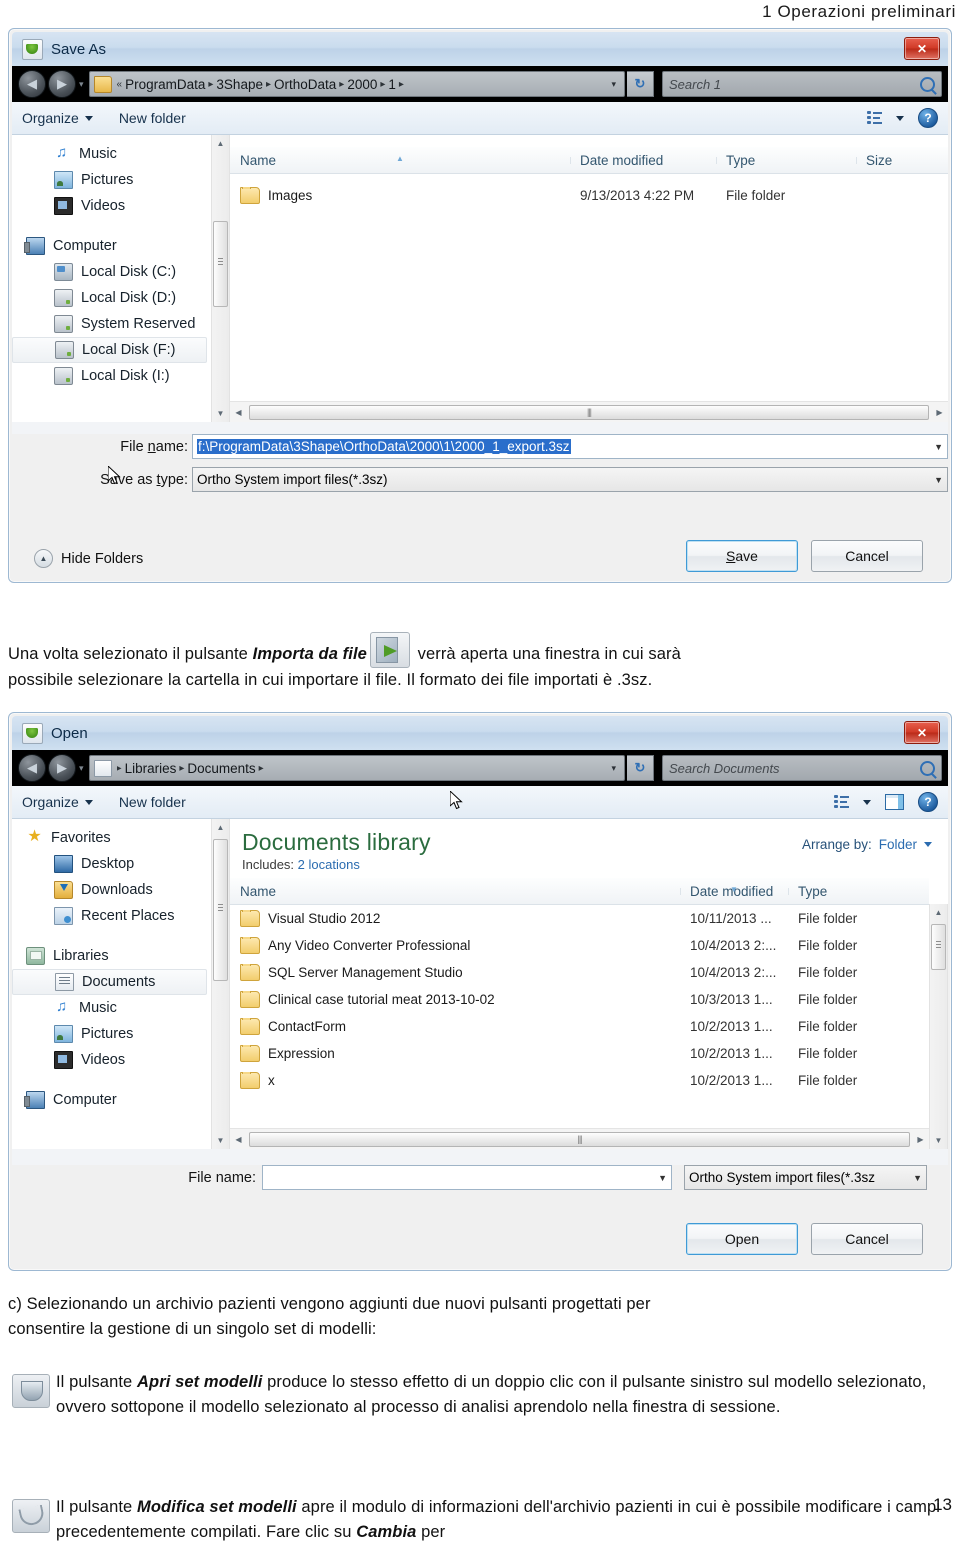 Image resolution: width=960 pixels, height=1545 pixels. What do you see at coordinates (165, 84) in the screenshot?
I see `breadcrumb-item-0: ProgramData` at bounding box center [165, 84].